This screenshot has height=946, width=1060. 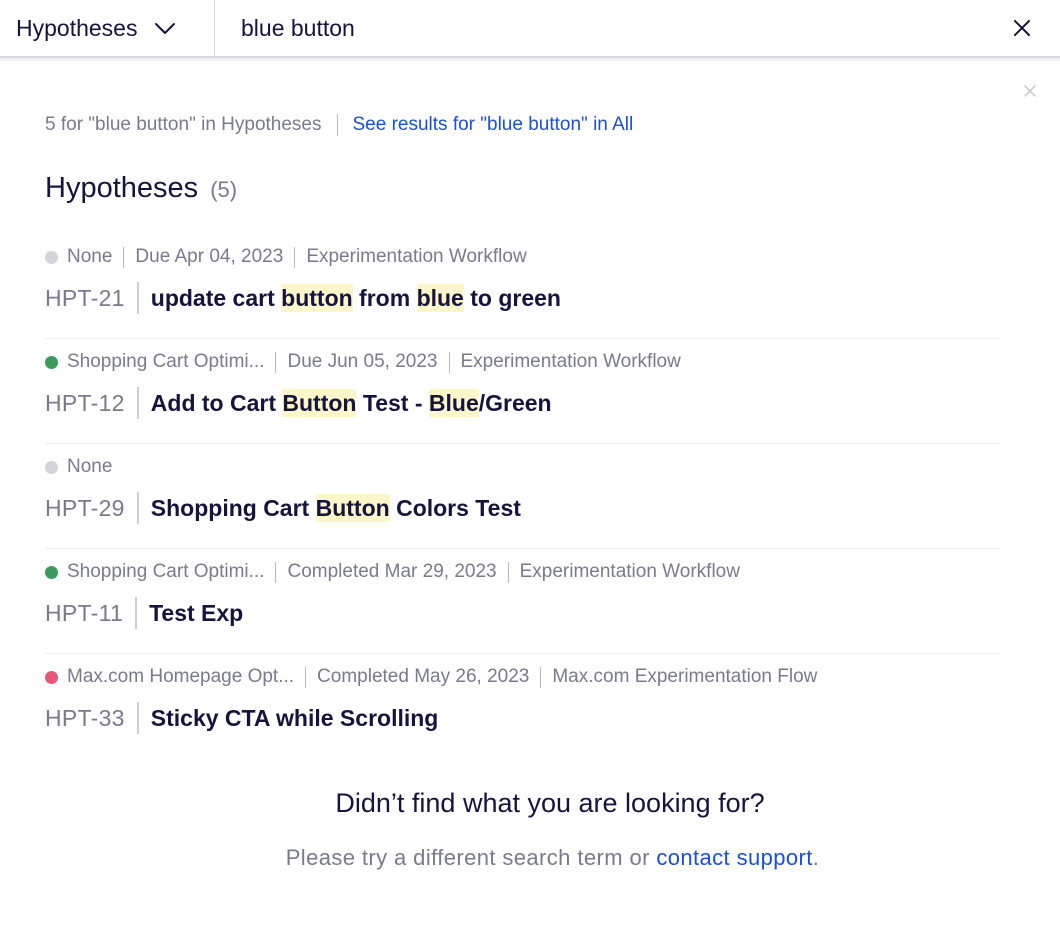 I want to click on result-due-date: Completed Mar 29, 2023, so click(x=392, y=571).